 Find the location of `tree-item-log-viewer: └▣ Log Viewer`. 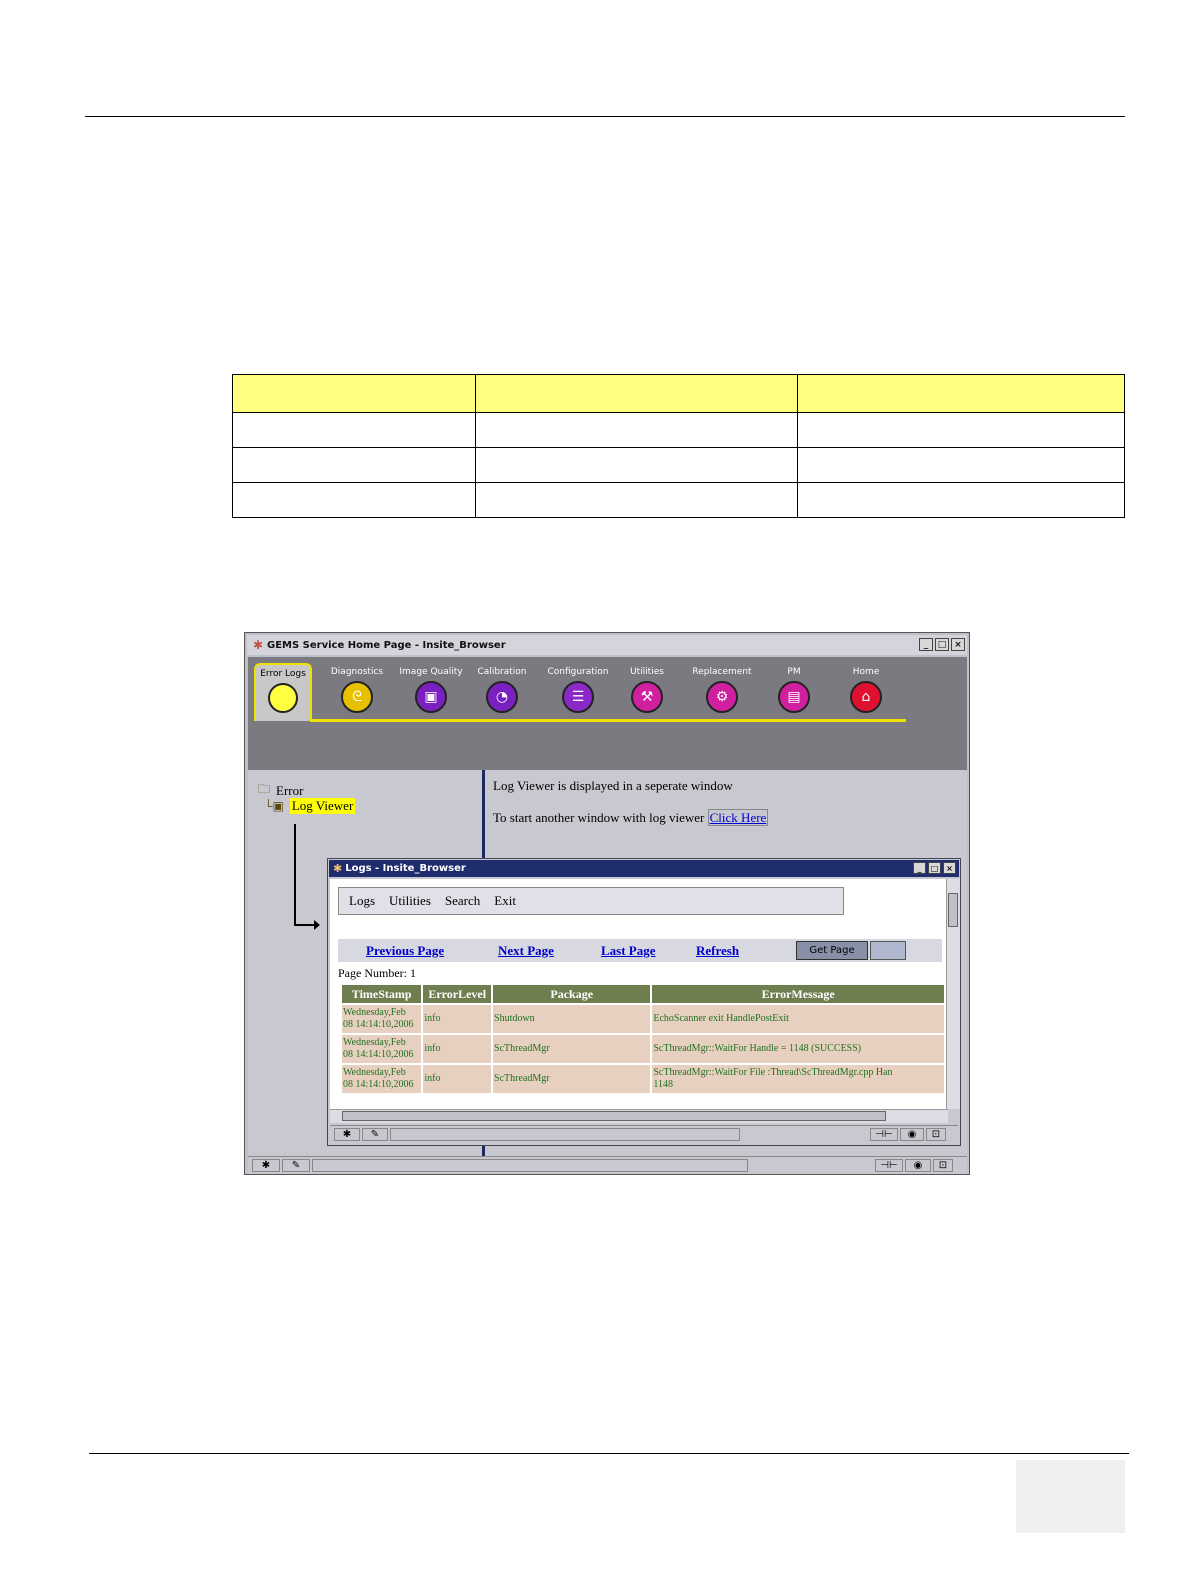

tree-item-log-viewer: └▣ Log Viewer is located at coordinates (310, 806).